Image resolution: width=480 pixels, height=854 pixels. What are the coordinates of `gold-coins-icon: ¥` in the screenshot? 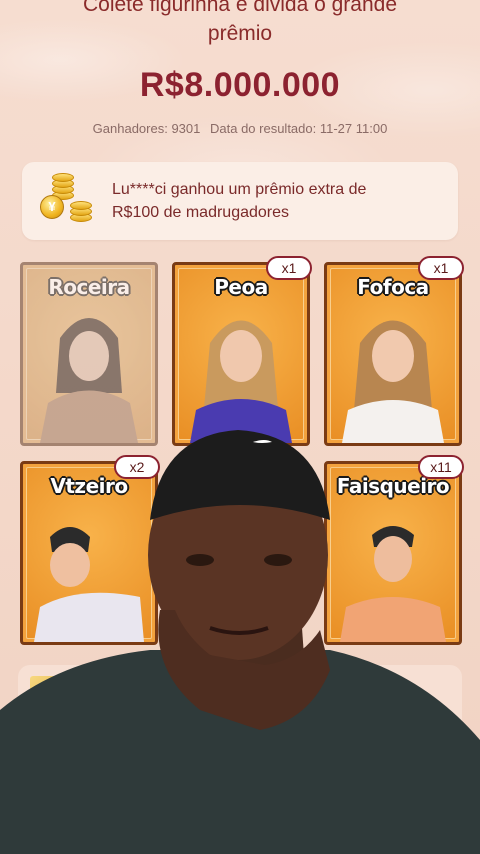 It's located at (73, 201).